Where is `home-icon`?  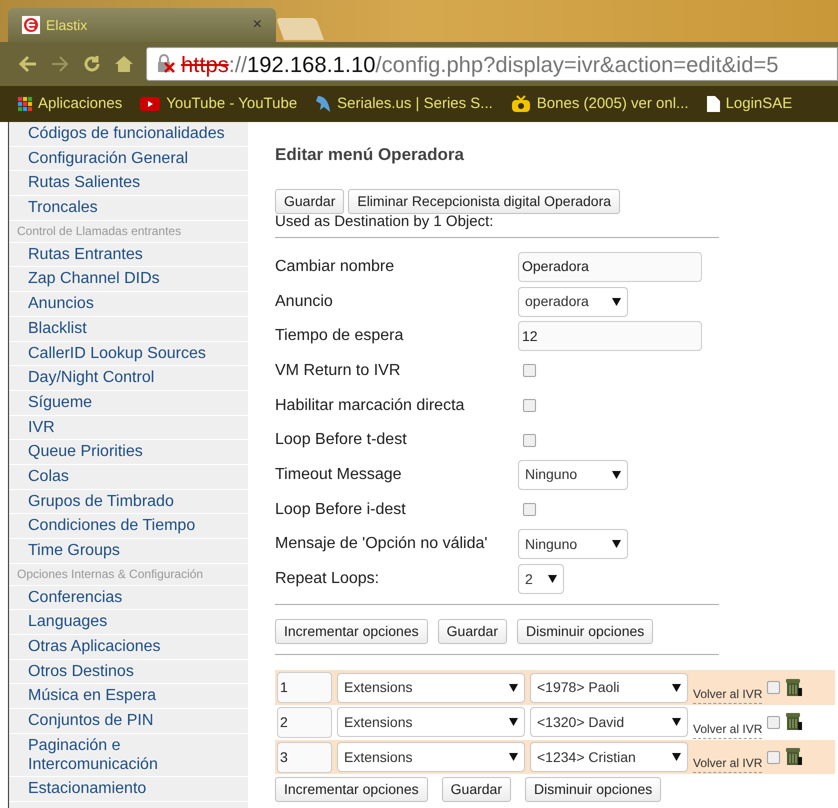 home-icon is located at coordinates (124, 64).